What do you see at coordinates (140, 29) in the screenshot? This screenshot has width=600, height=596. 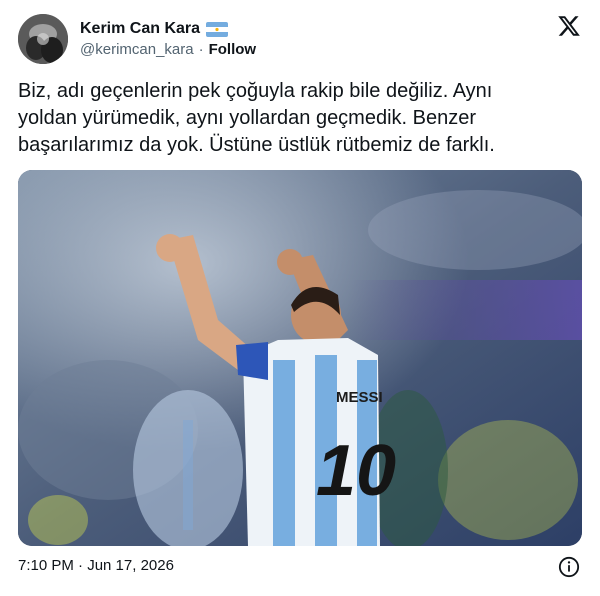 I see `author-display-name: Kerim Can Kara` at bounding box center [140, 29].